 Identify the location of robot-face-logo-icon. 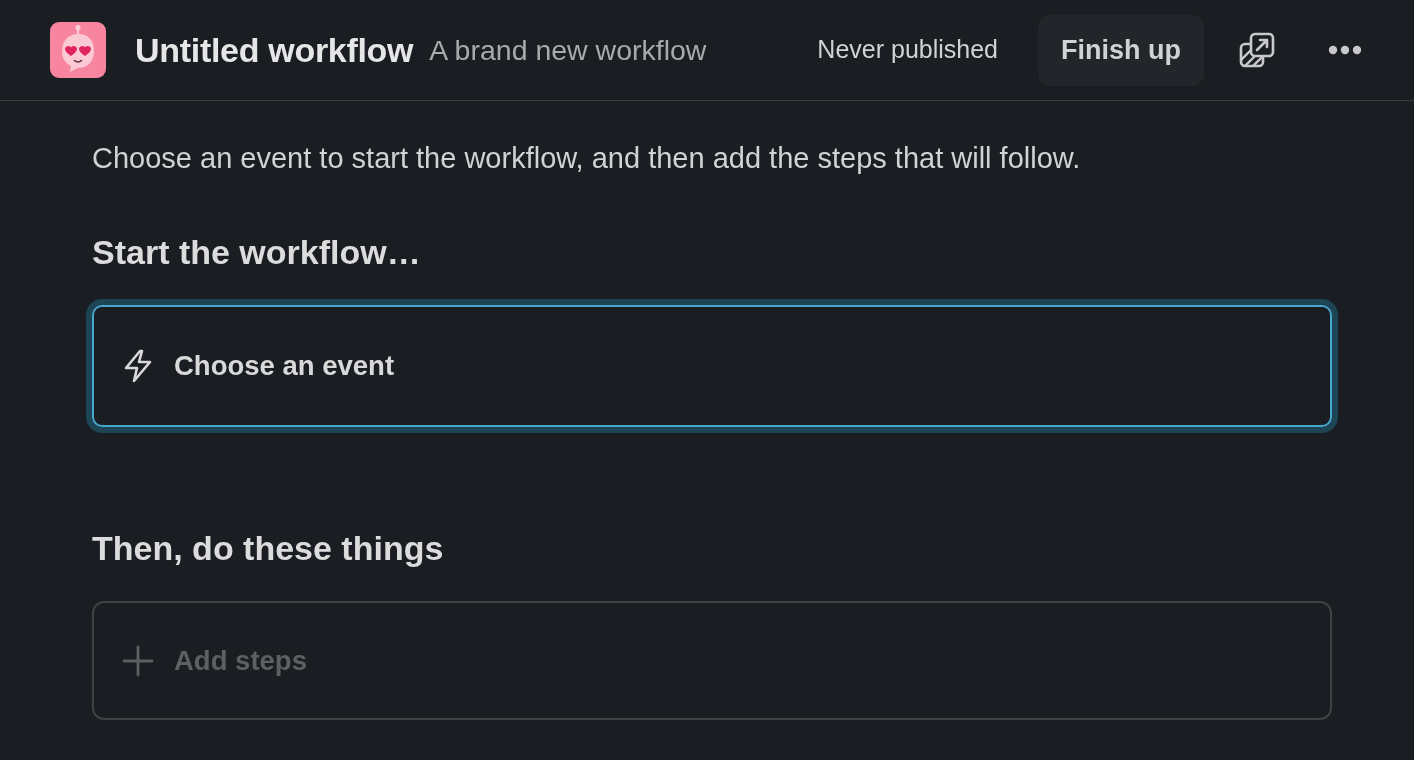
(78, 50).